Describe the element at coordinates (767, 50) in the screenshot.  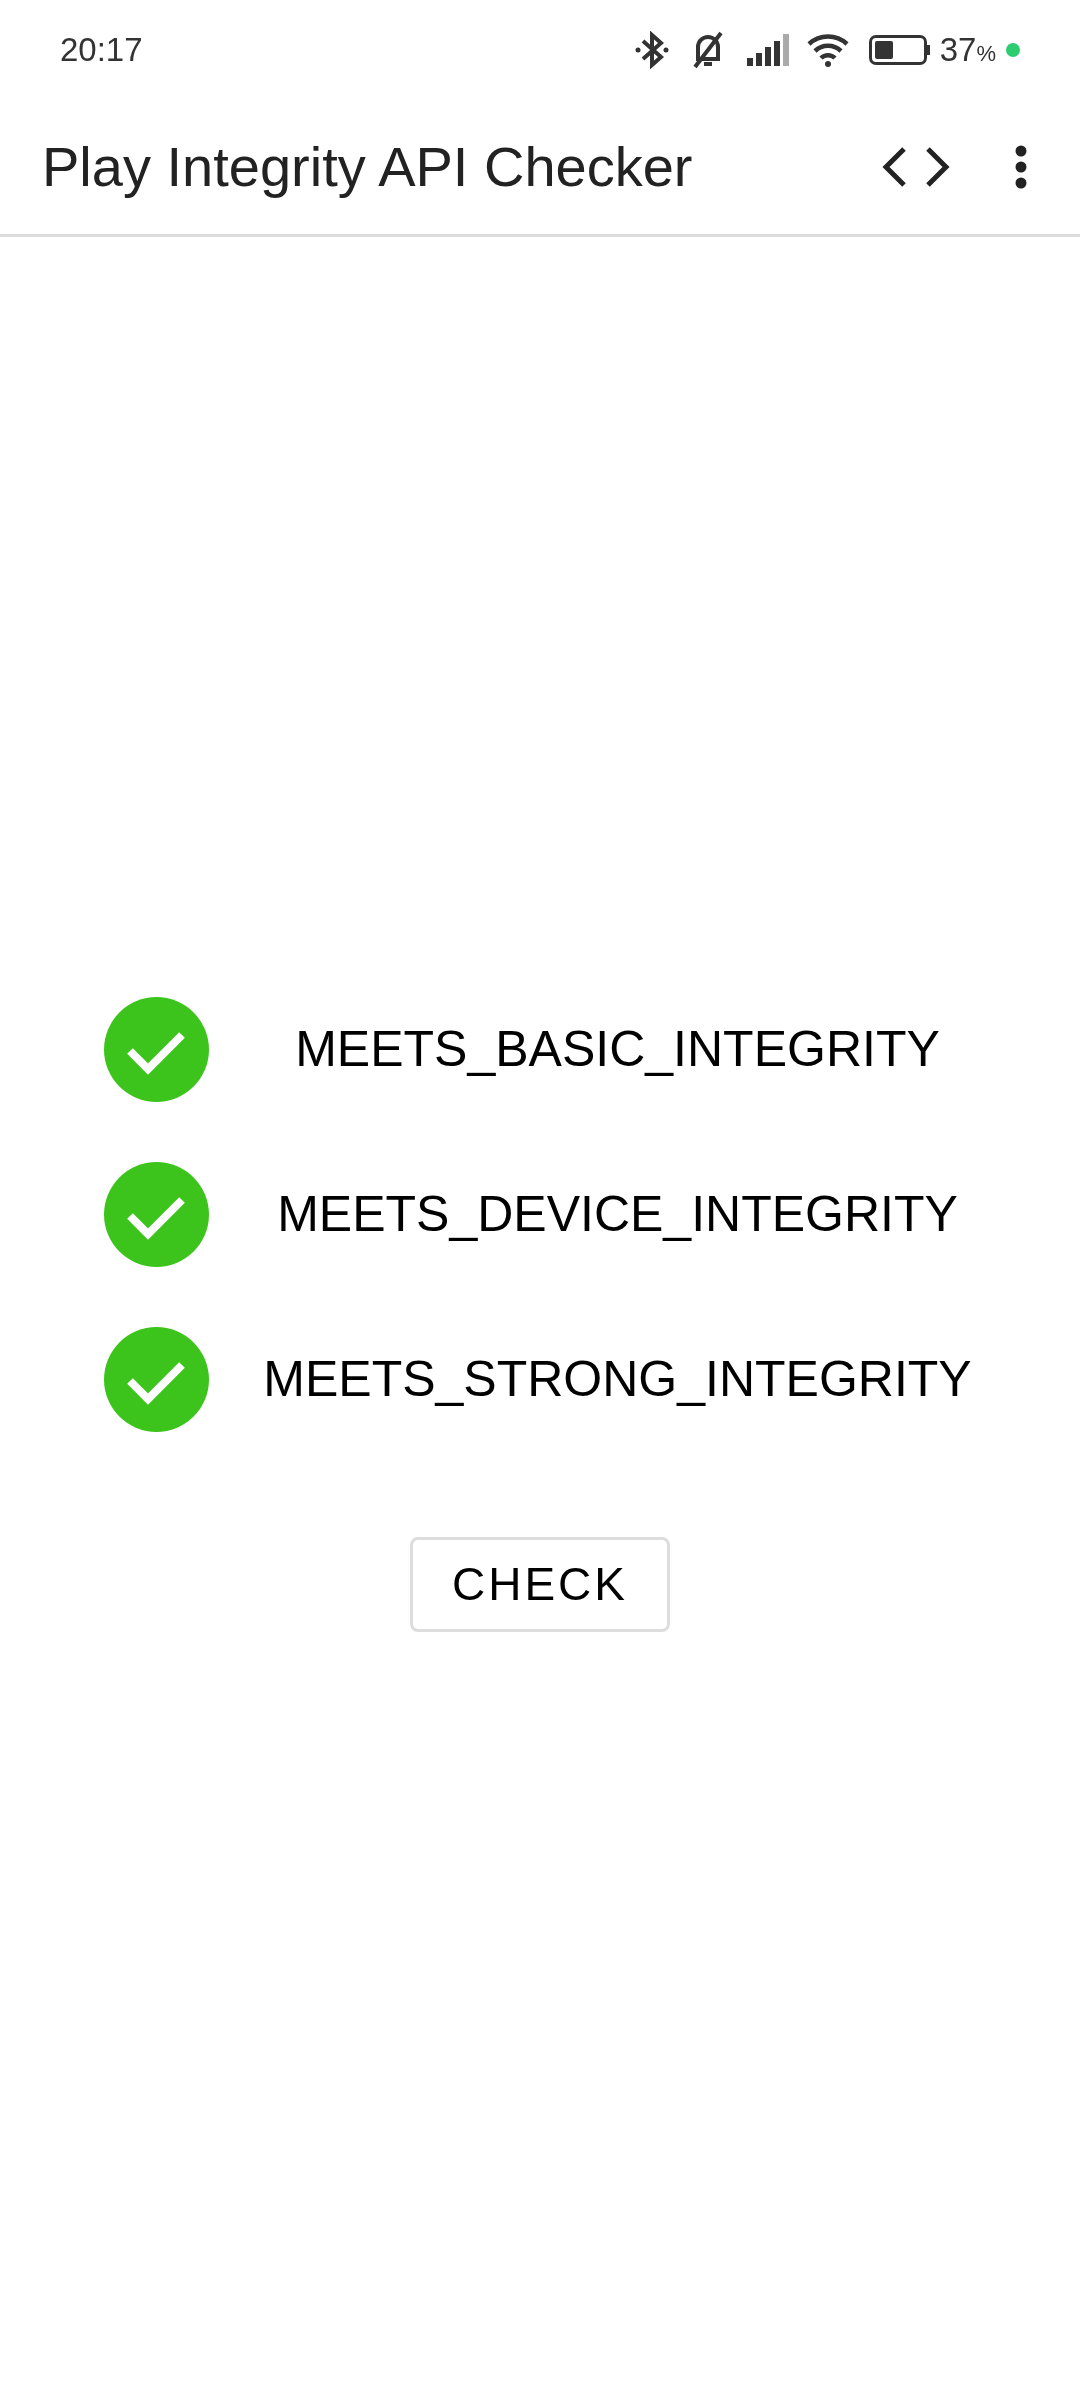
I see `signal-icon` at that location.